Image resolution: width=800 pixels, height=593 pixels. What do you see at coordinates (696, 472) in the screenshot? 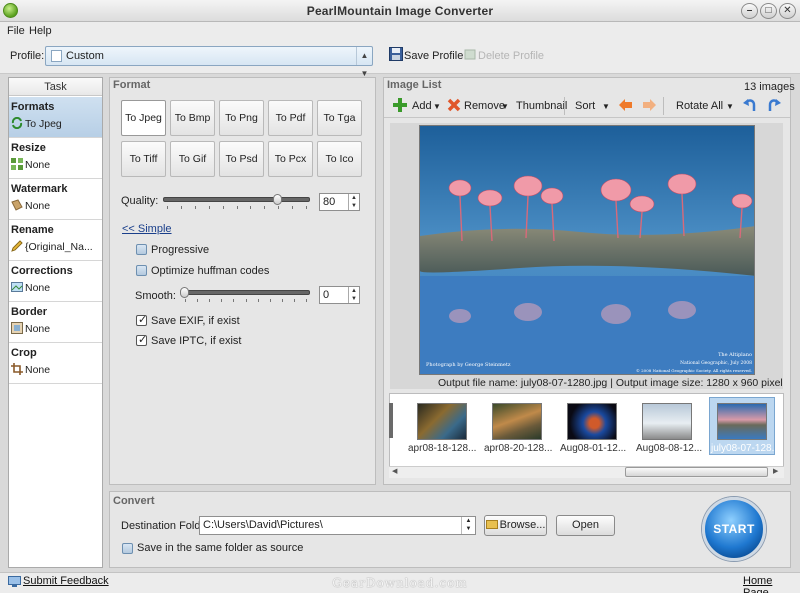
I see `scrollbar-thumb` at bounding box center [696, 472].